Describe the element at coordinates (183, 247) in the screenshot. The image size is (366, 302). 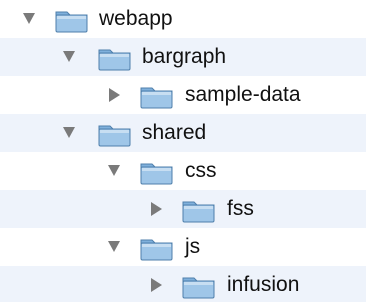
I see `tree-row-js: js` at that location.